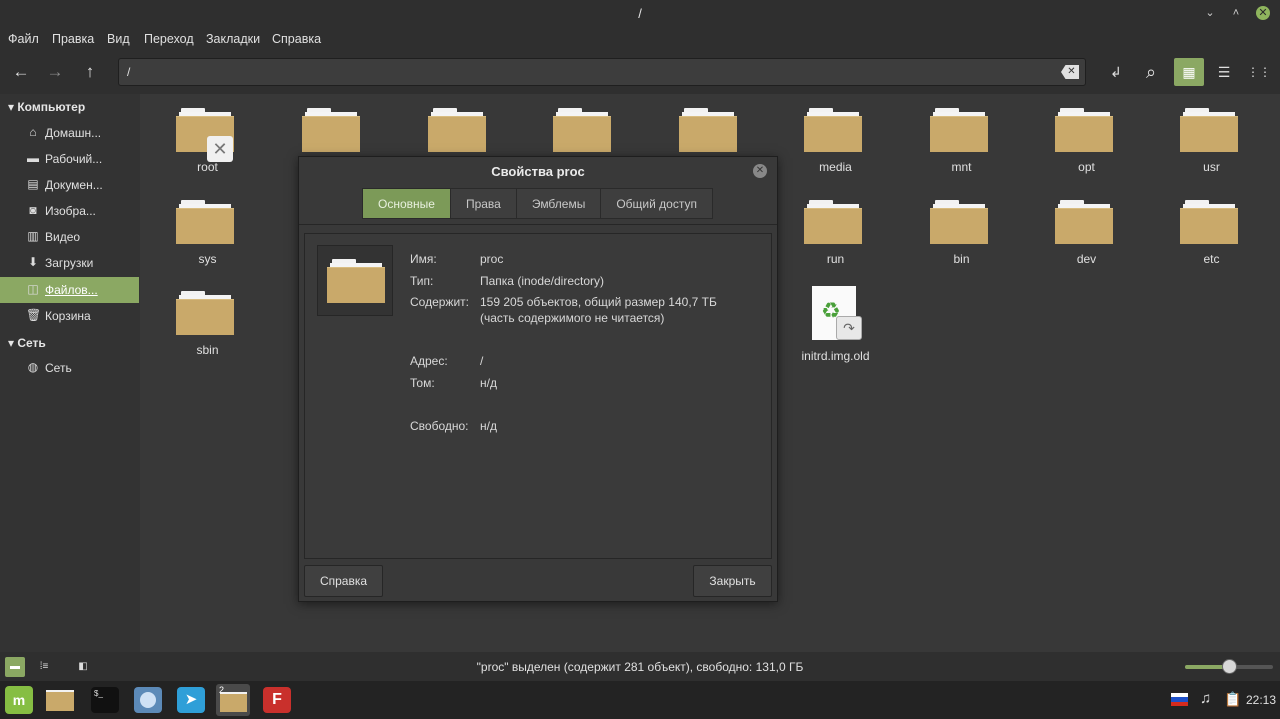  Describe the element at coordinates (60, 700) in the screenshot. I see `files-launcher-icon` at that location.